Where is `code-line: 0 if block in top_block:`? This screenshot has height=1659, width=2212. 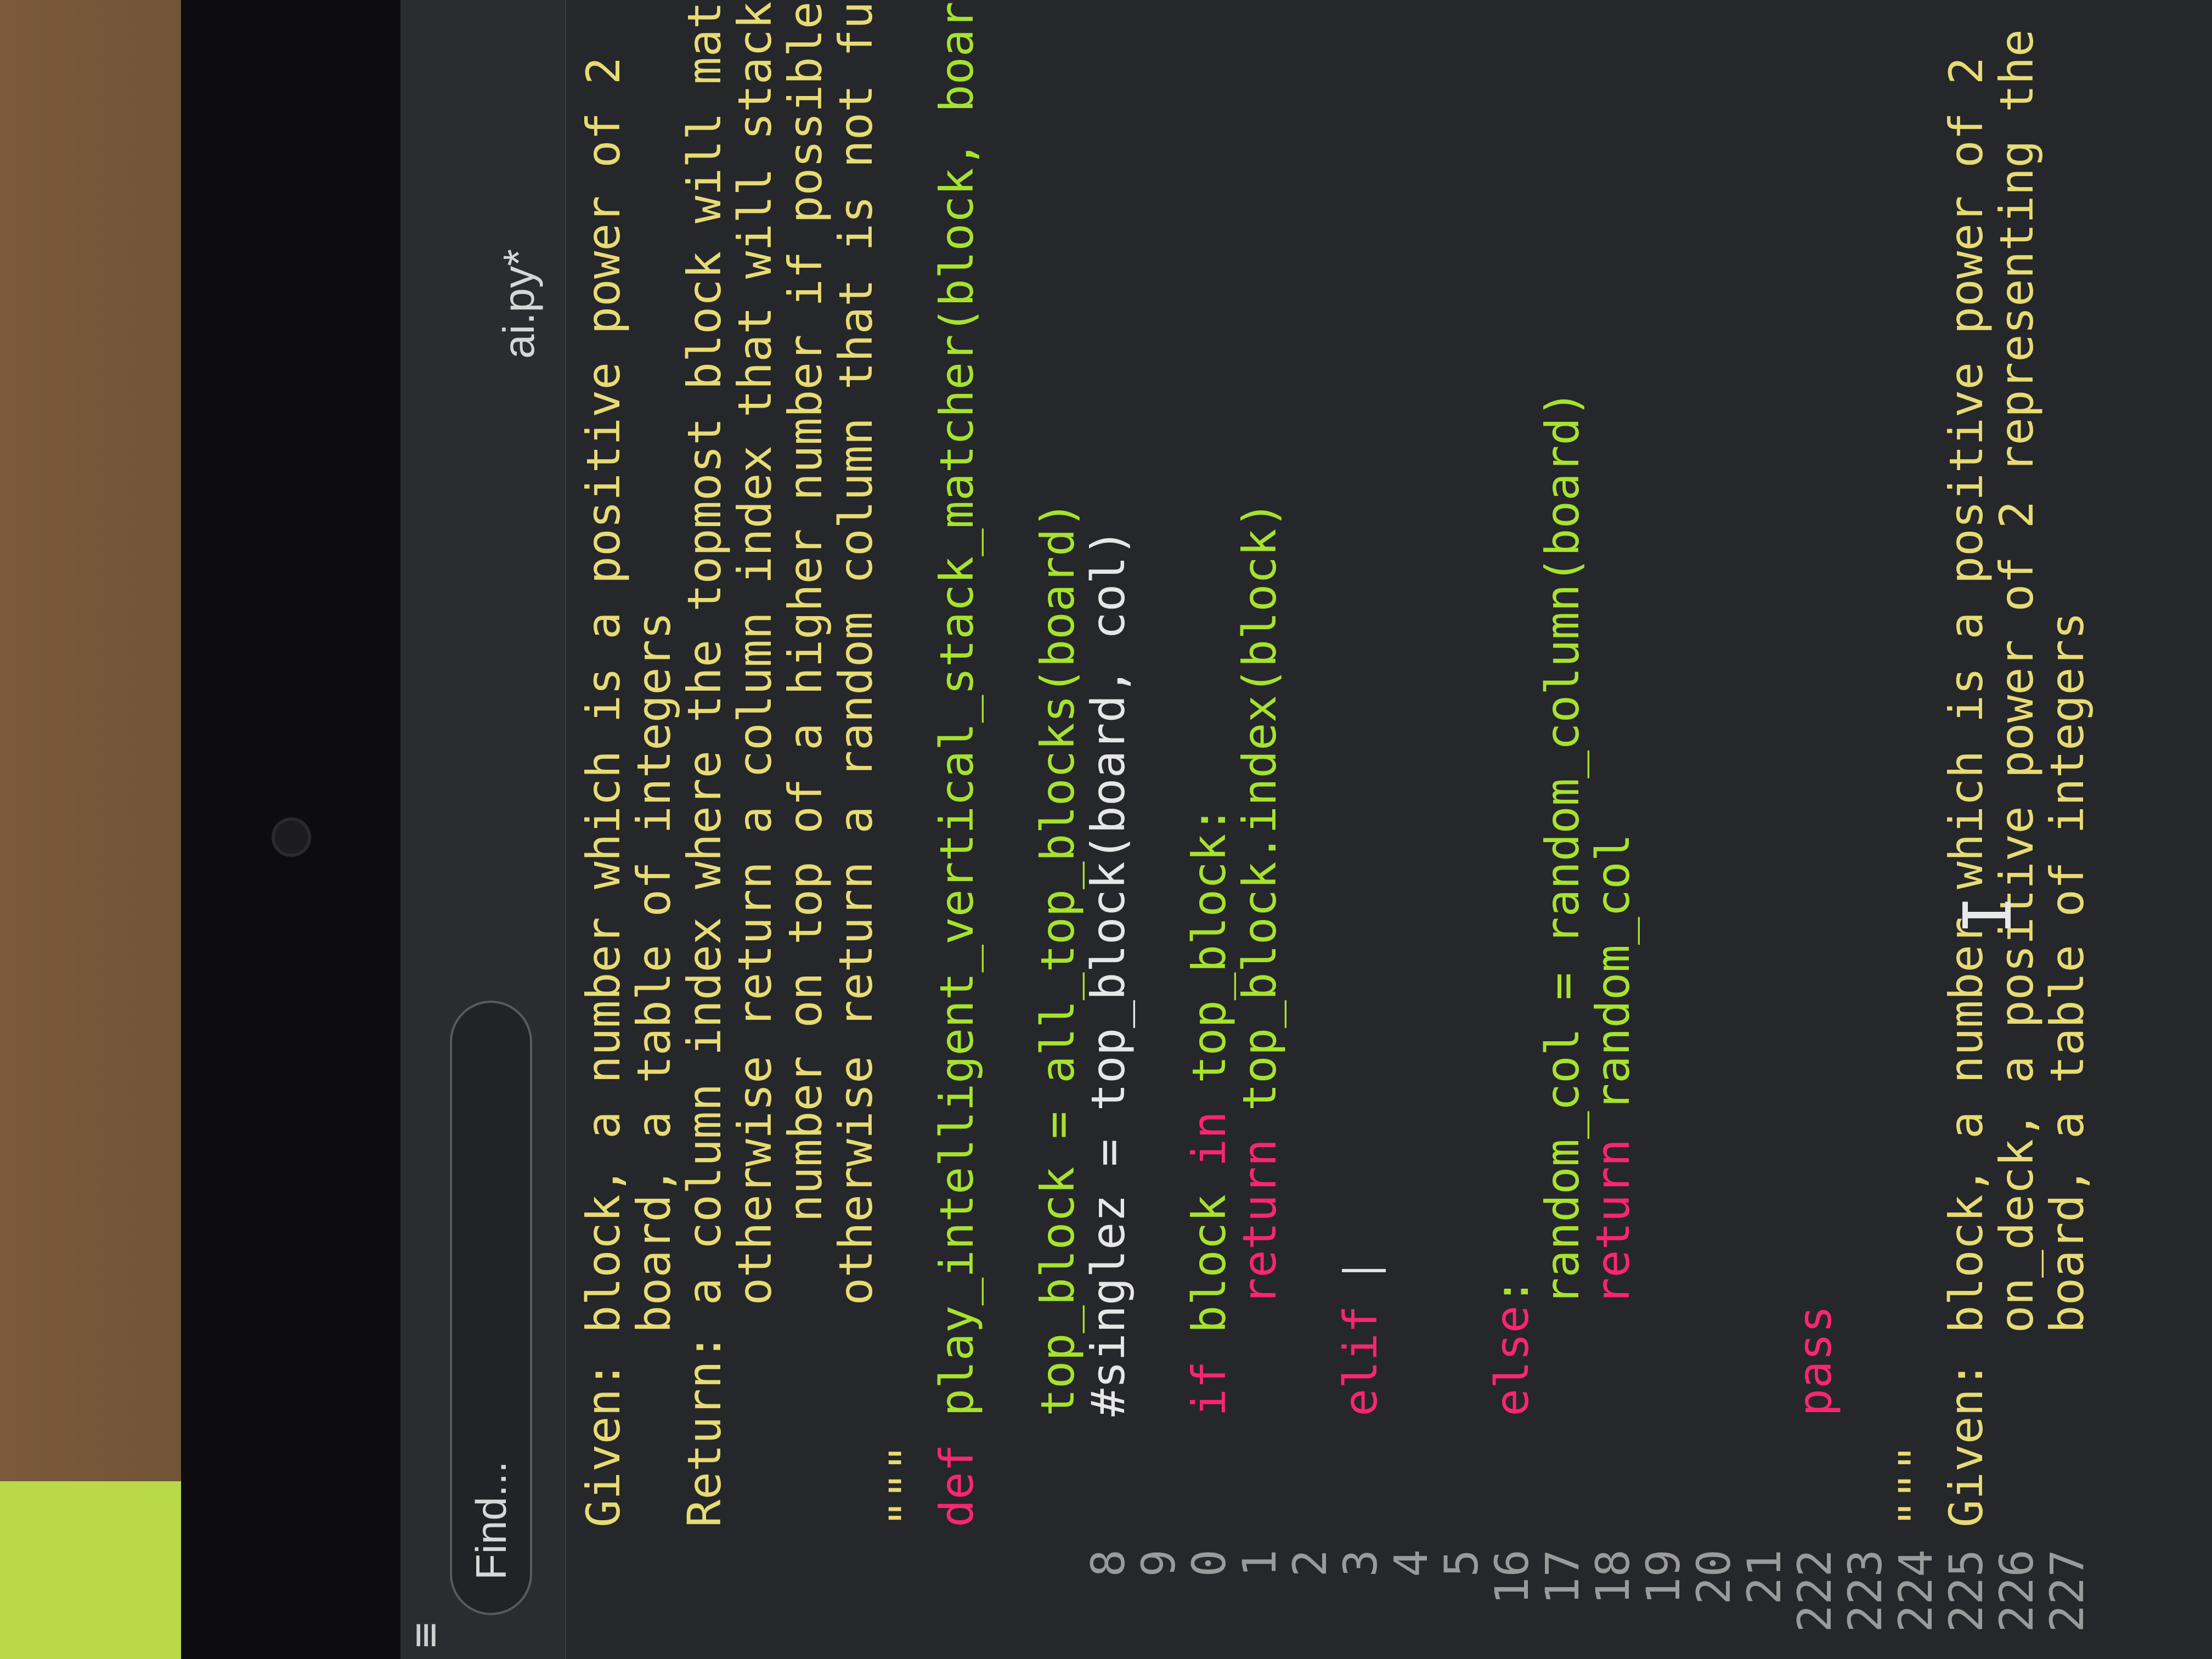
code-line: 0 if block in top_block: is located at coordinates (1209, 1232).